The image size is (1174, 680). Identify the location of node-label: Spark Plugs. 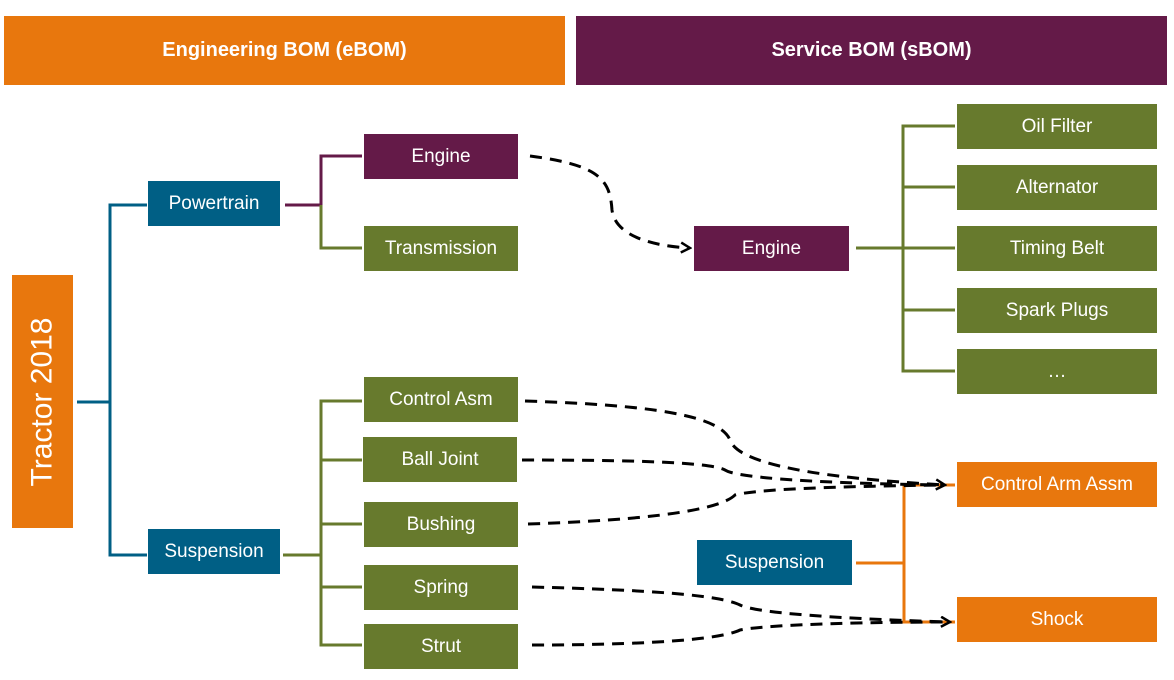
(1057, 310).